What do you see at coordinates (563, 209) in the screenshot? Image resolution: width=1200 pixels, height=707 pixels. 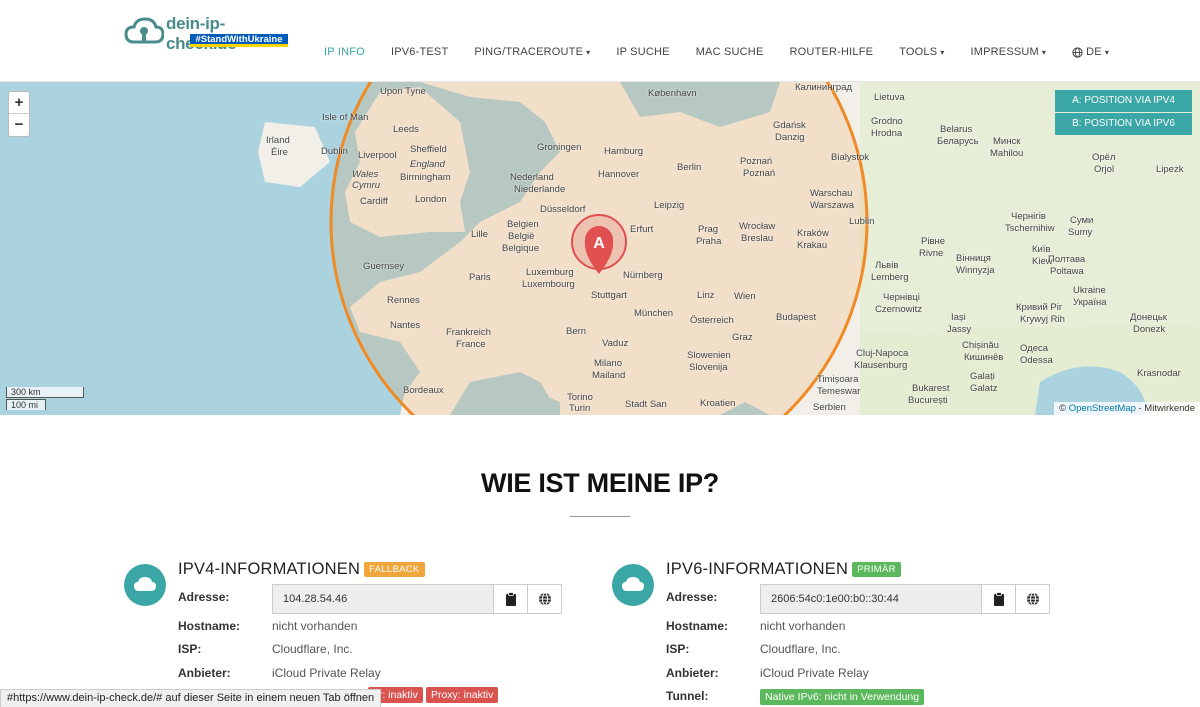 I see `map-label: Düsseldorf` at bounding box center [563, 209].